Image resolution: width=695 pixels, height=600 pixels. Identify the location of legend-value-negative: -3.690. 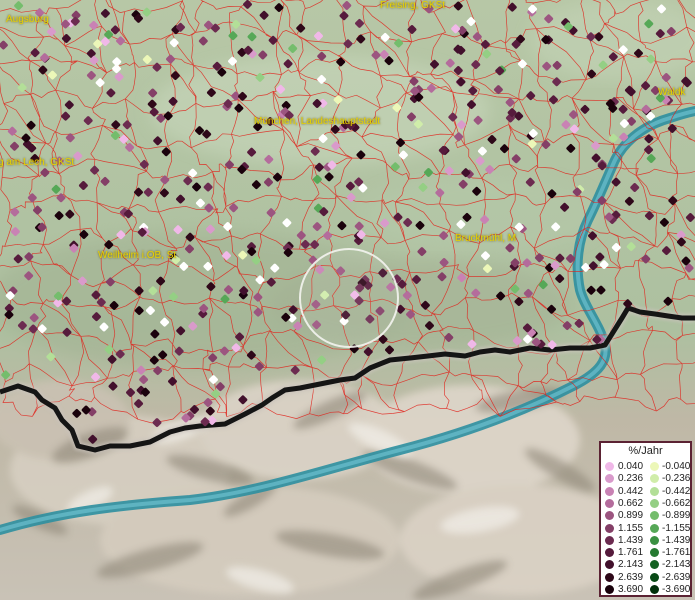
(676, 589).